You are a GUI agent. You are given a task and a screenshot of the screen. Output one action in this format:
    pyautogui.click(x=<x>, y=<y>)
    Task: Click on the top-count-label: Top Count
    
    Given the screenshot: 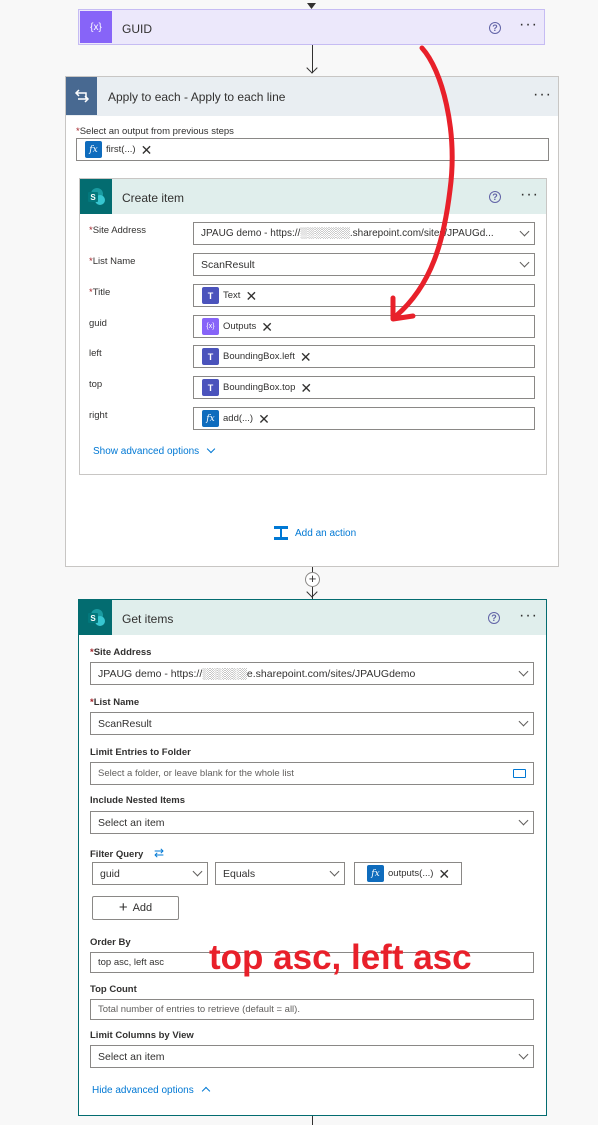 What is the action you would take?
    pyautogui.click(x=113, y=989)
    